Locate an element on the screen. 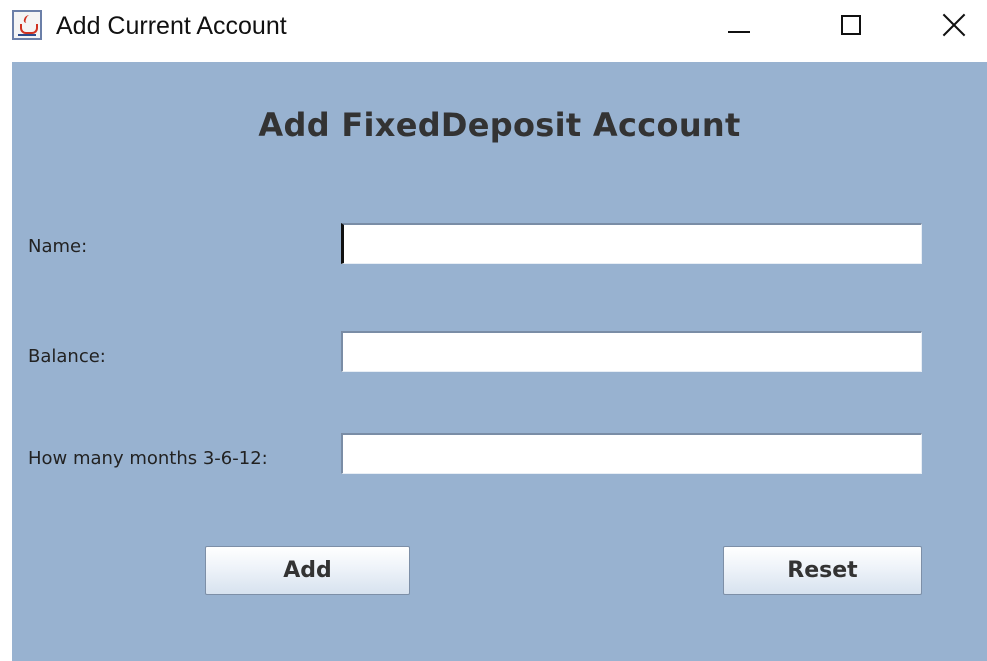 The image size is (987, 661). window-title: Add Current Account is located at coordinates (171, 26).